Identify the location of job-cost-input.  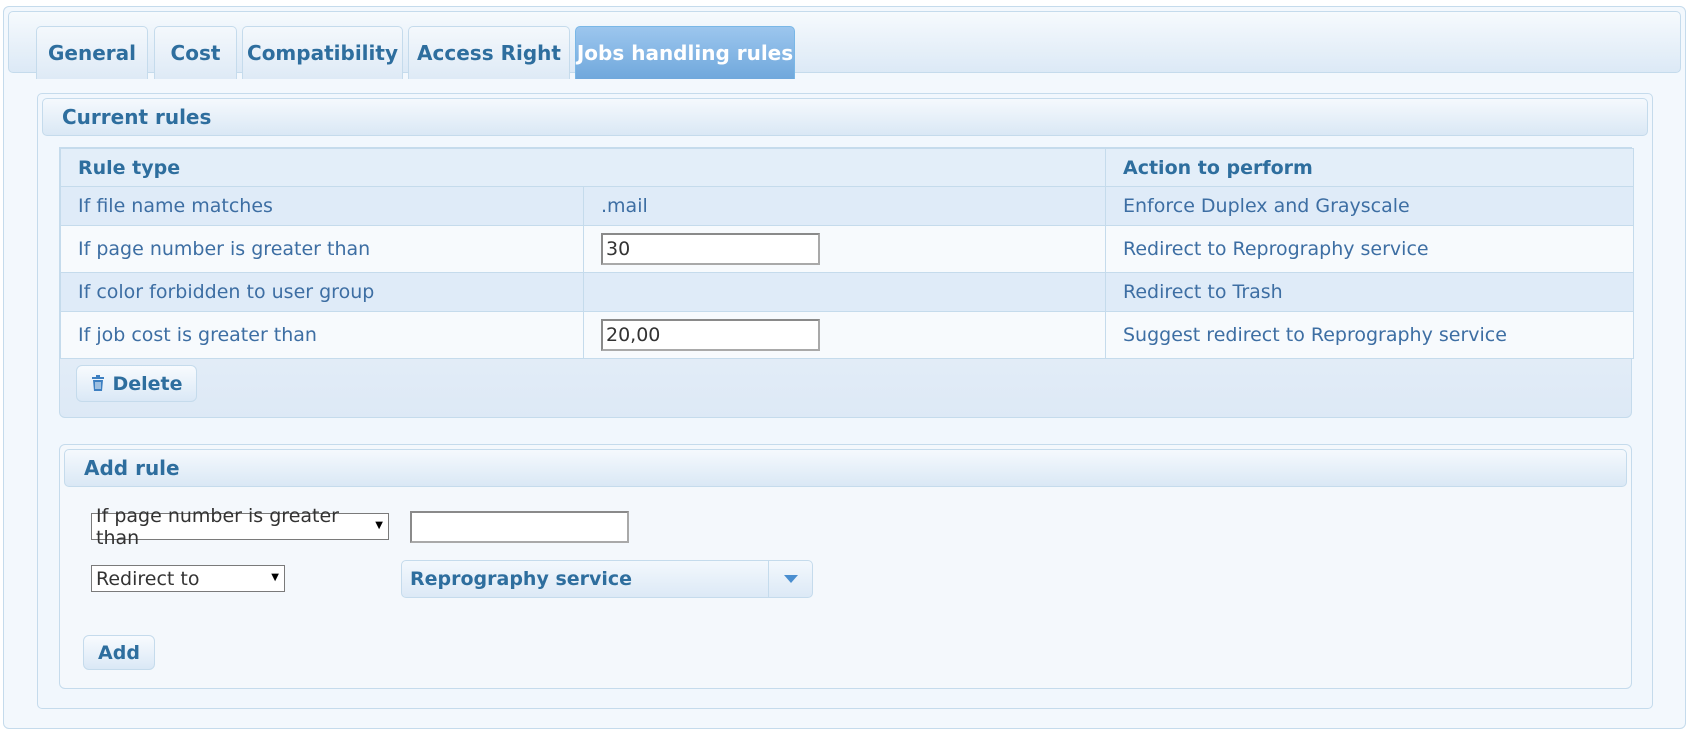
(710, 335).